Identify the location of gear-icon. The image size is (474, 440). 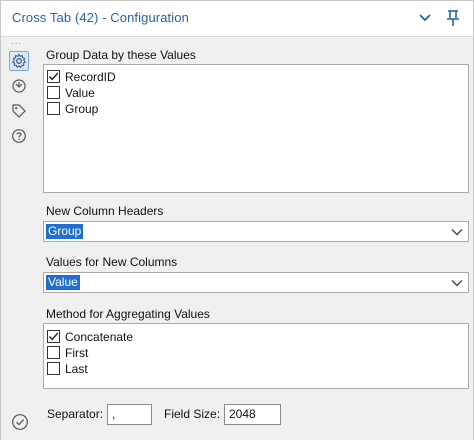
(19, 61).